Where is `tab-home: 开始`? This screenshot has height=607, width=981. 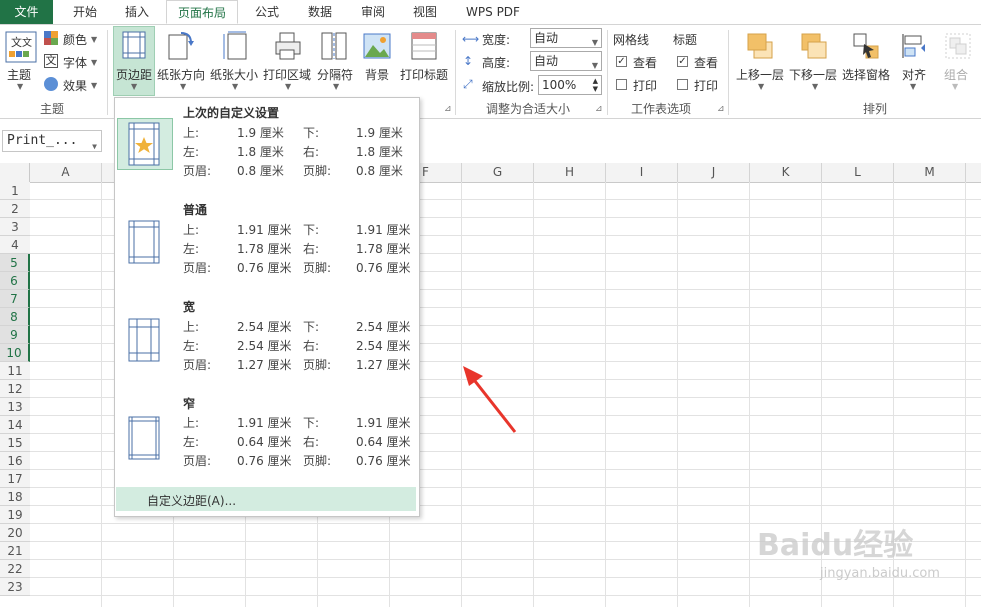
tab-home: 开始 is located at coordinates (85, 12).